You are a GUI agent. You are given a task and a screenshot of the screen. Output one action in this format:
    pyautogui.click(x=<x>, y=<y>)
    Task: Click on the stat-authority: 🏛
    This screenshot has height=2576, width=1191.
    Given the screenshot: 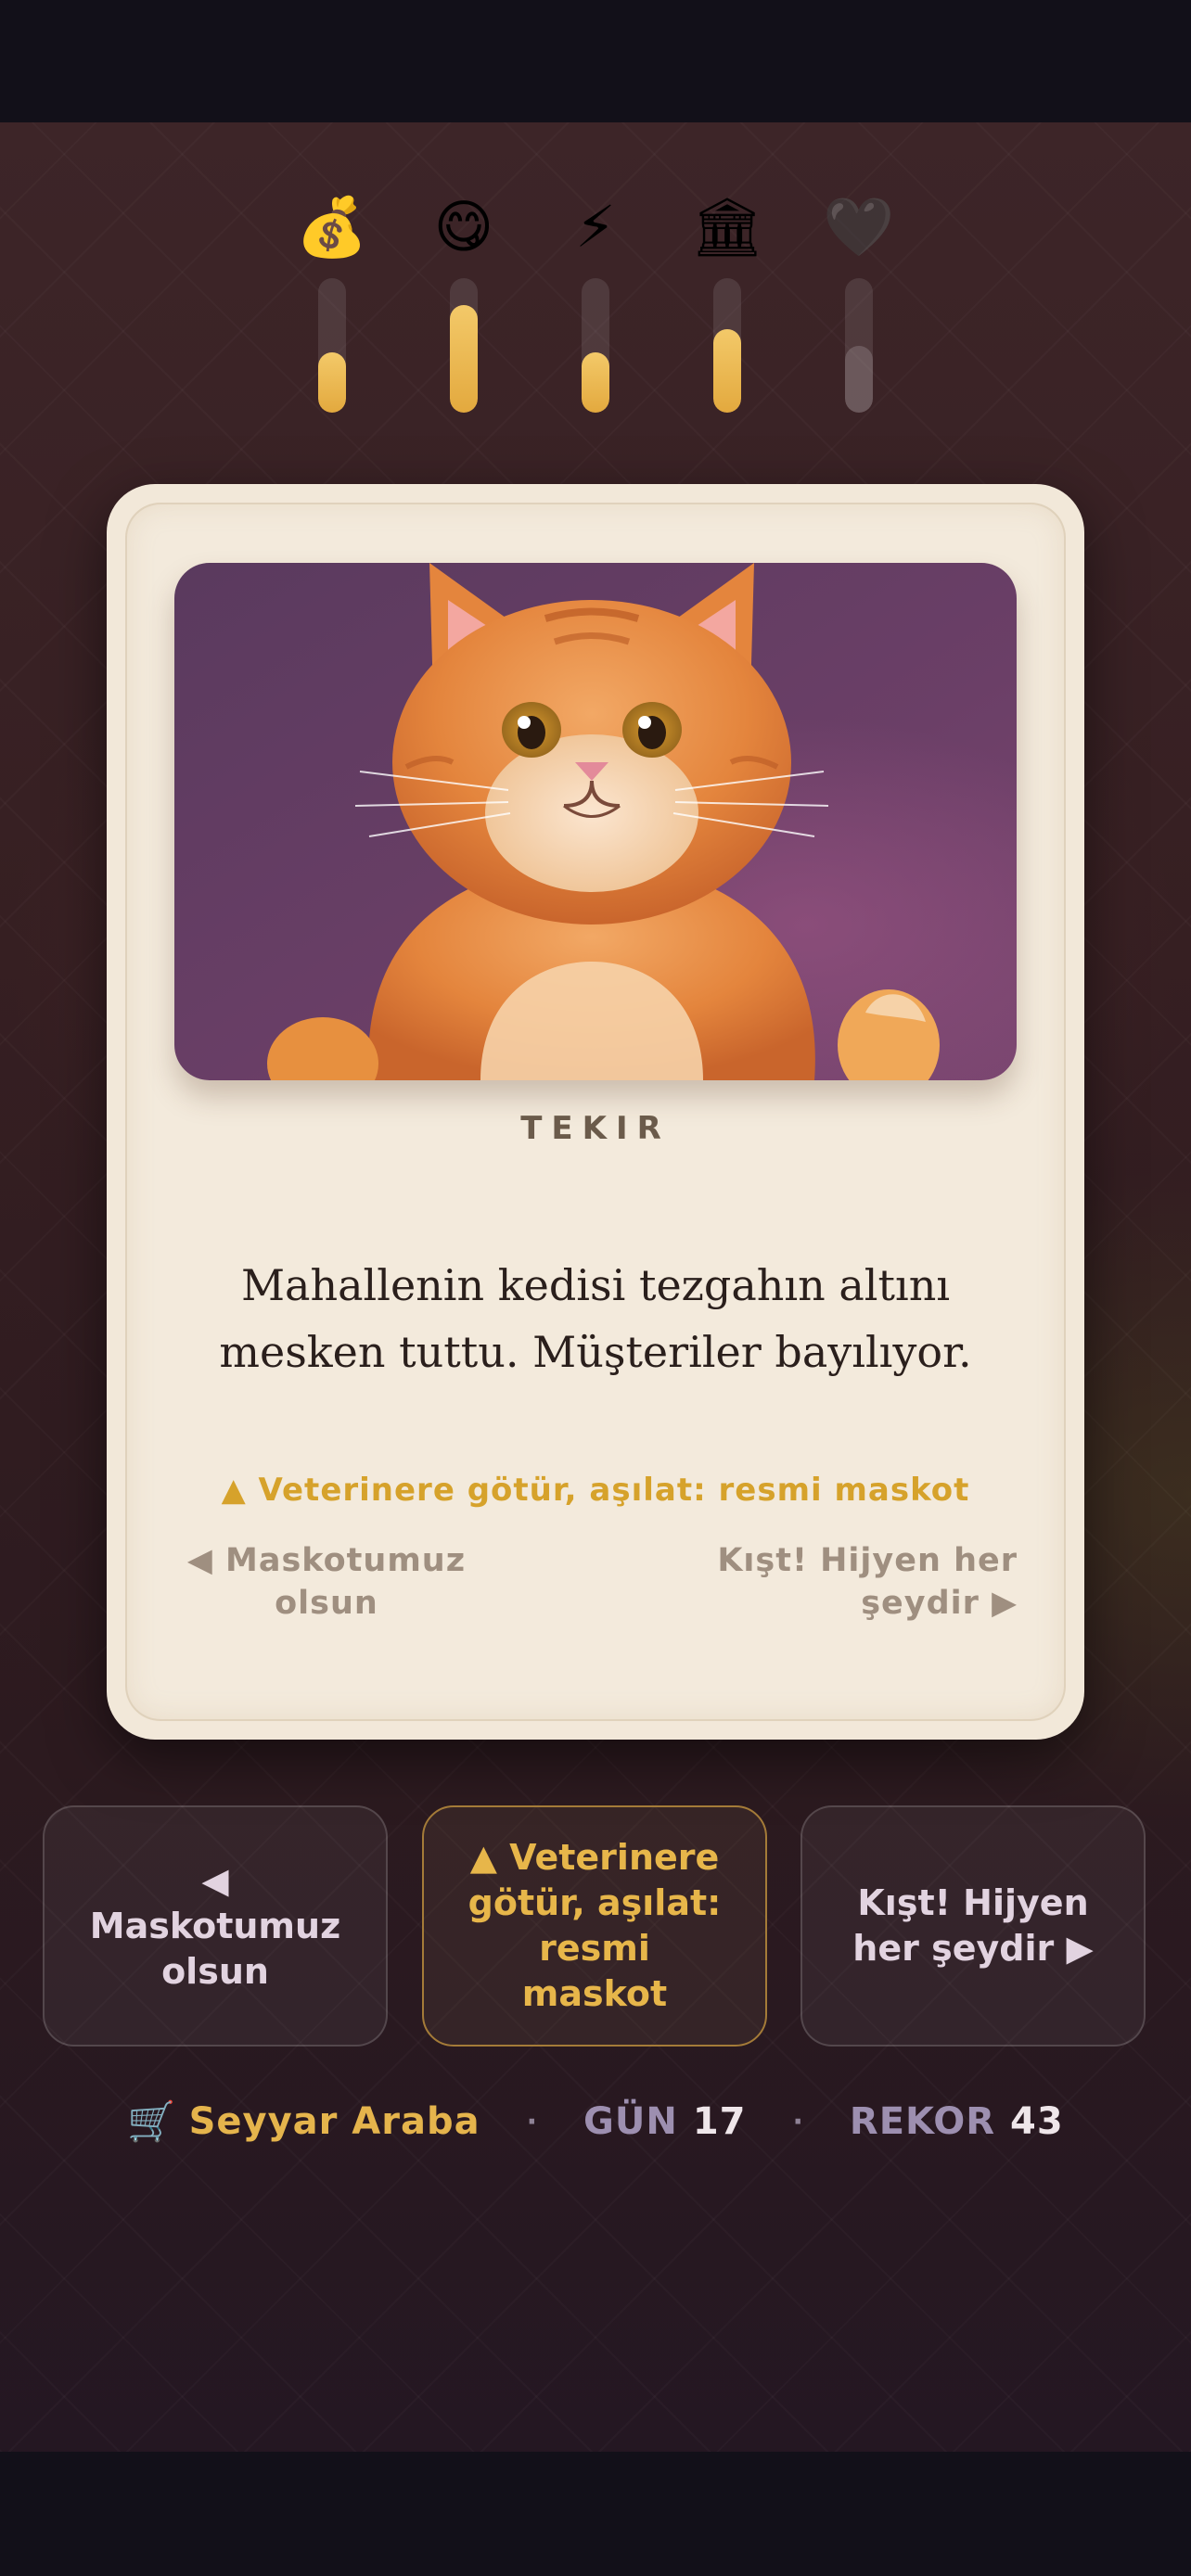 What is the action you would take?
    pyautogui.click(x=727, y=301)
    